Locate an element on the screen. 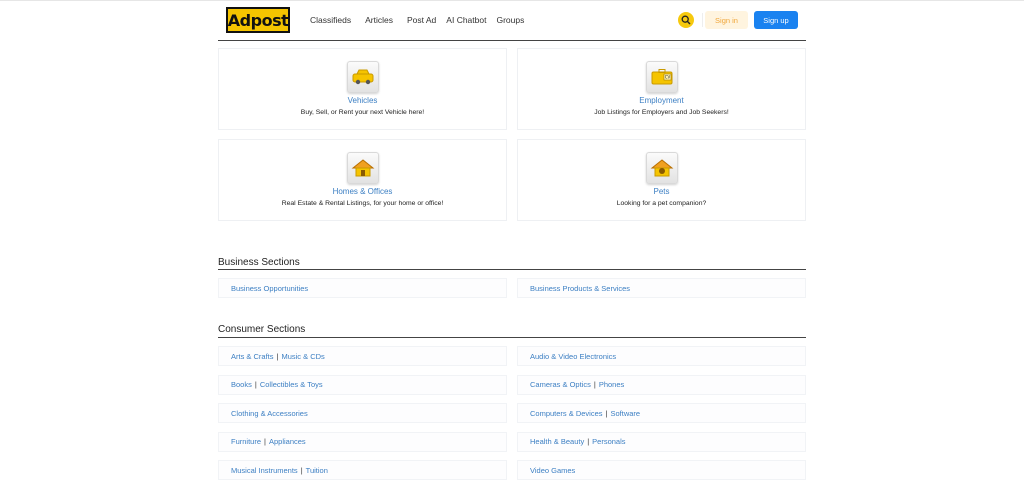  consumer-link-9: Video Games is located at coordinates (661, 470).